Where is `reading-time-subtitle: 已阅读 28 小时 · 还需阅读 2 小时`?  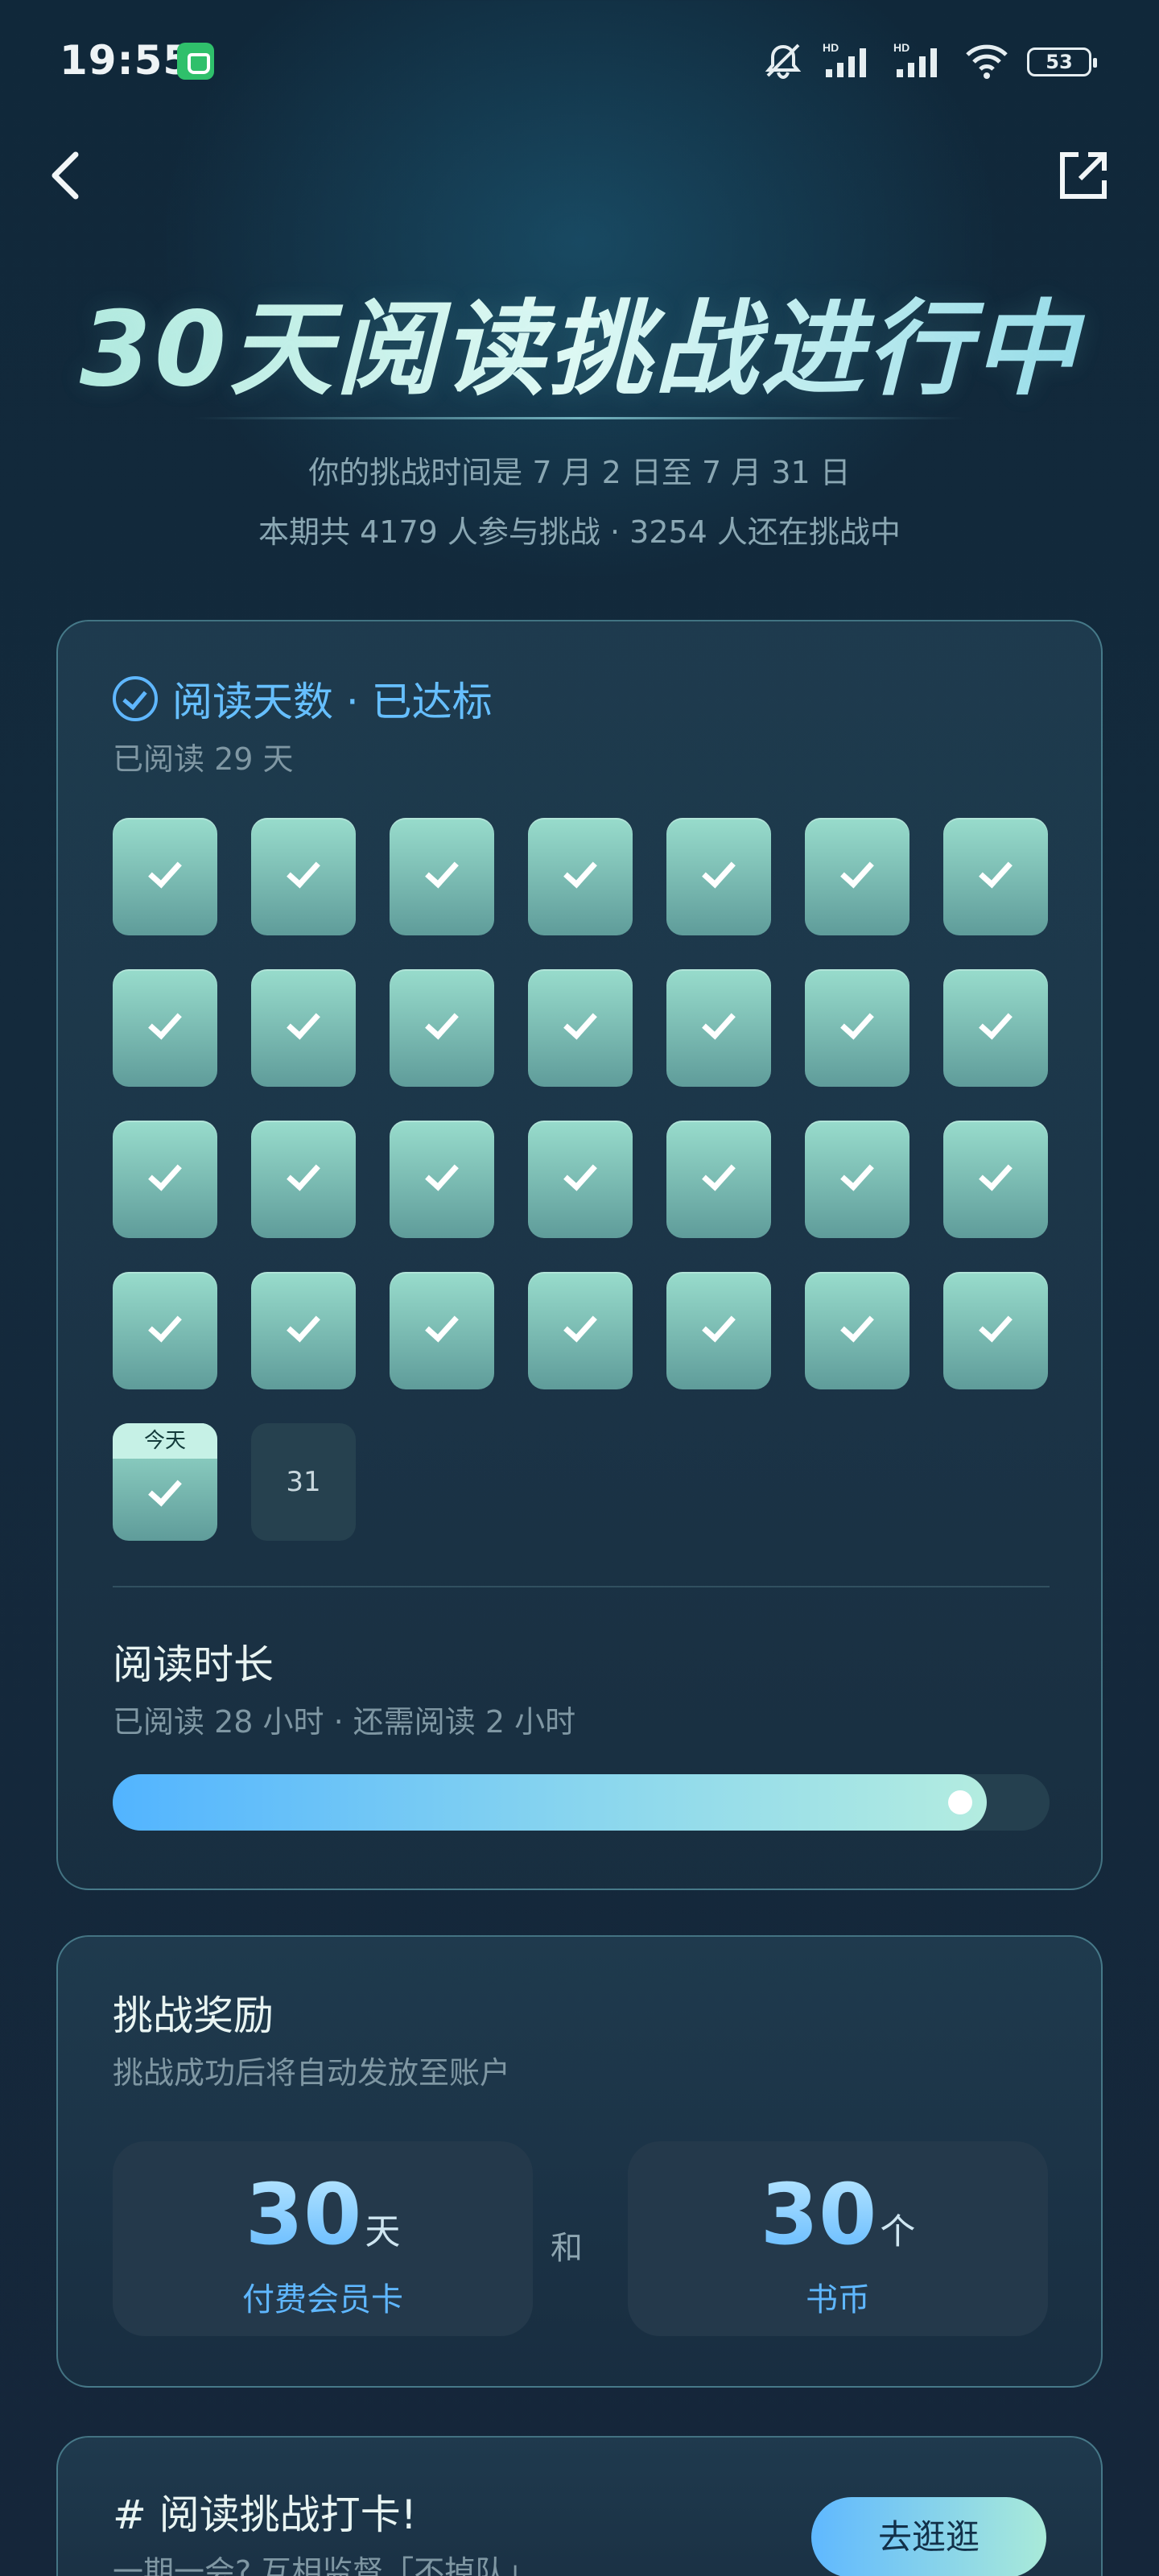 reading-time-subtitle: 已阅读 28 小时 · 还需阅读 2 小时 is located at coordinates (344, 1722).